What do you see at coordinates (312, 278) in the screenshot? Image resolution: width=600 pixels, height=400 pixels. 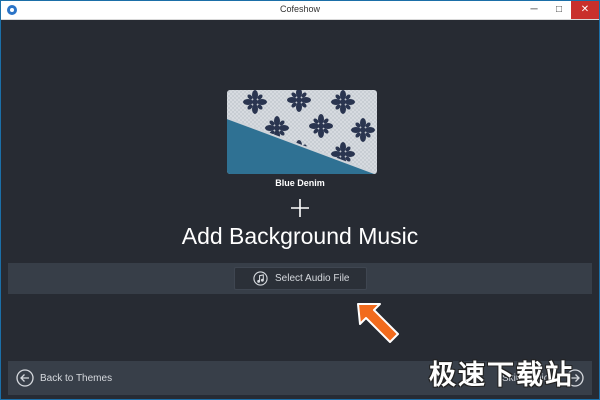 I see `select-audio-file-label: Select Audio File` at bounding box center [312, 278].